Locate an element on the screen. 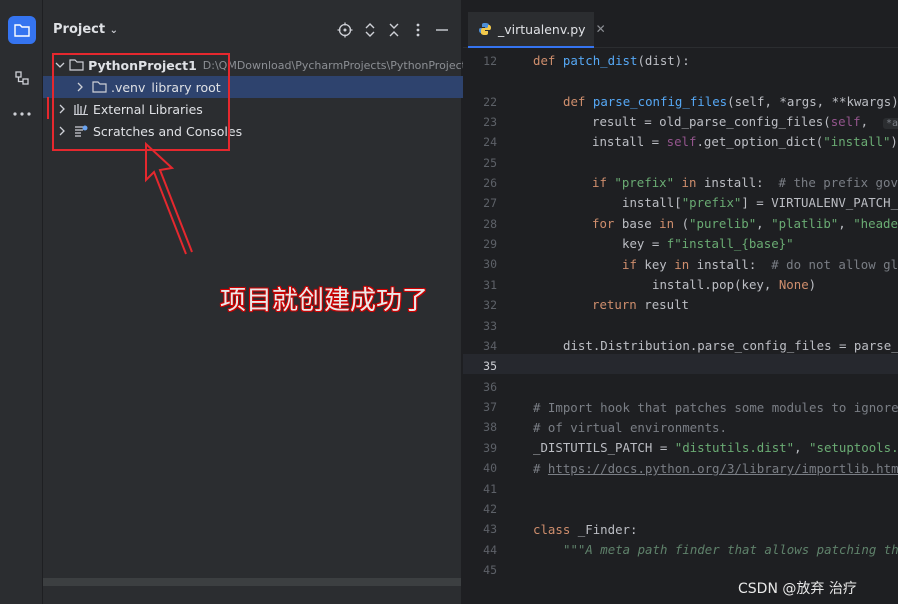 This screenshot has width=898, height=604. structure-icon is located at coordinates (22, 78).